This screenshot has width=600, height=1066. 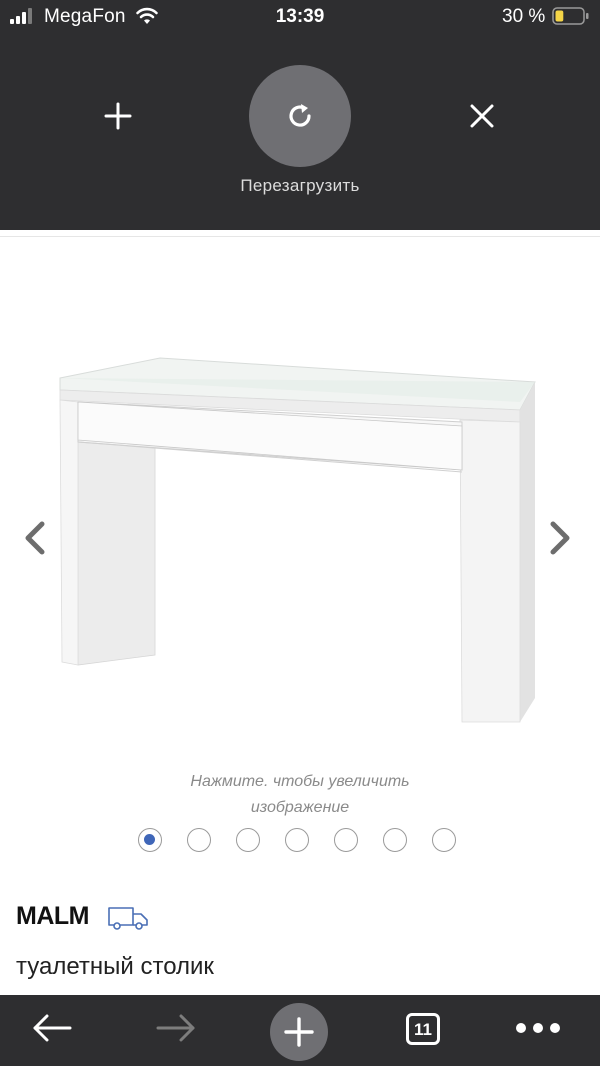 I want to click on battery-icon, so click(x=570, y=16).